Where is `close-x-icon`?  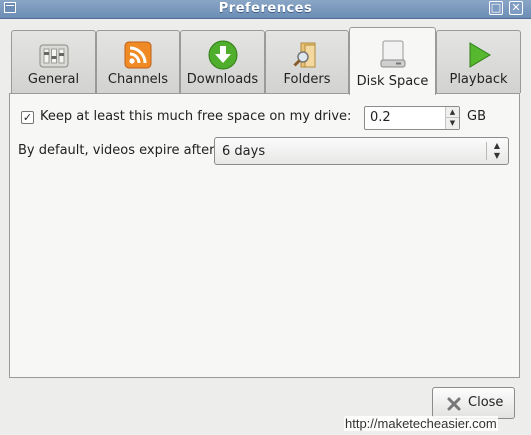
close-x-icon is located at coordinates (454, 404).